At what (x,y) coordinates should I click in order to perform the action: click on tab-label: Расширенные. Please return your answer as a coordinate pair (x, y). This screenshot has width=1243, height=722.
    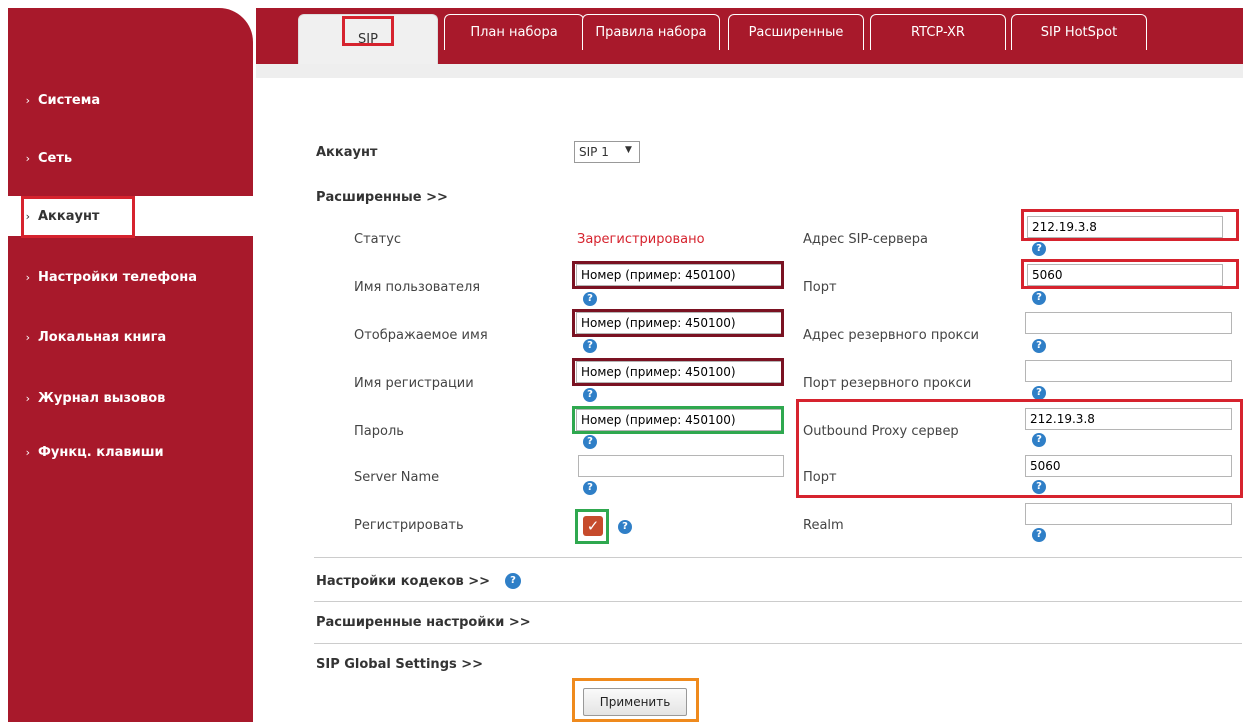
    Looking at the image, I should click on (796, 32).